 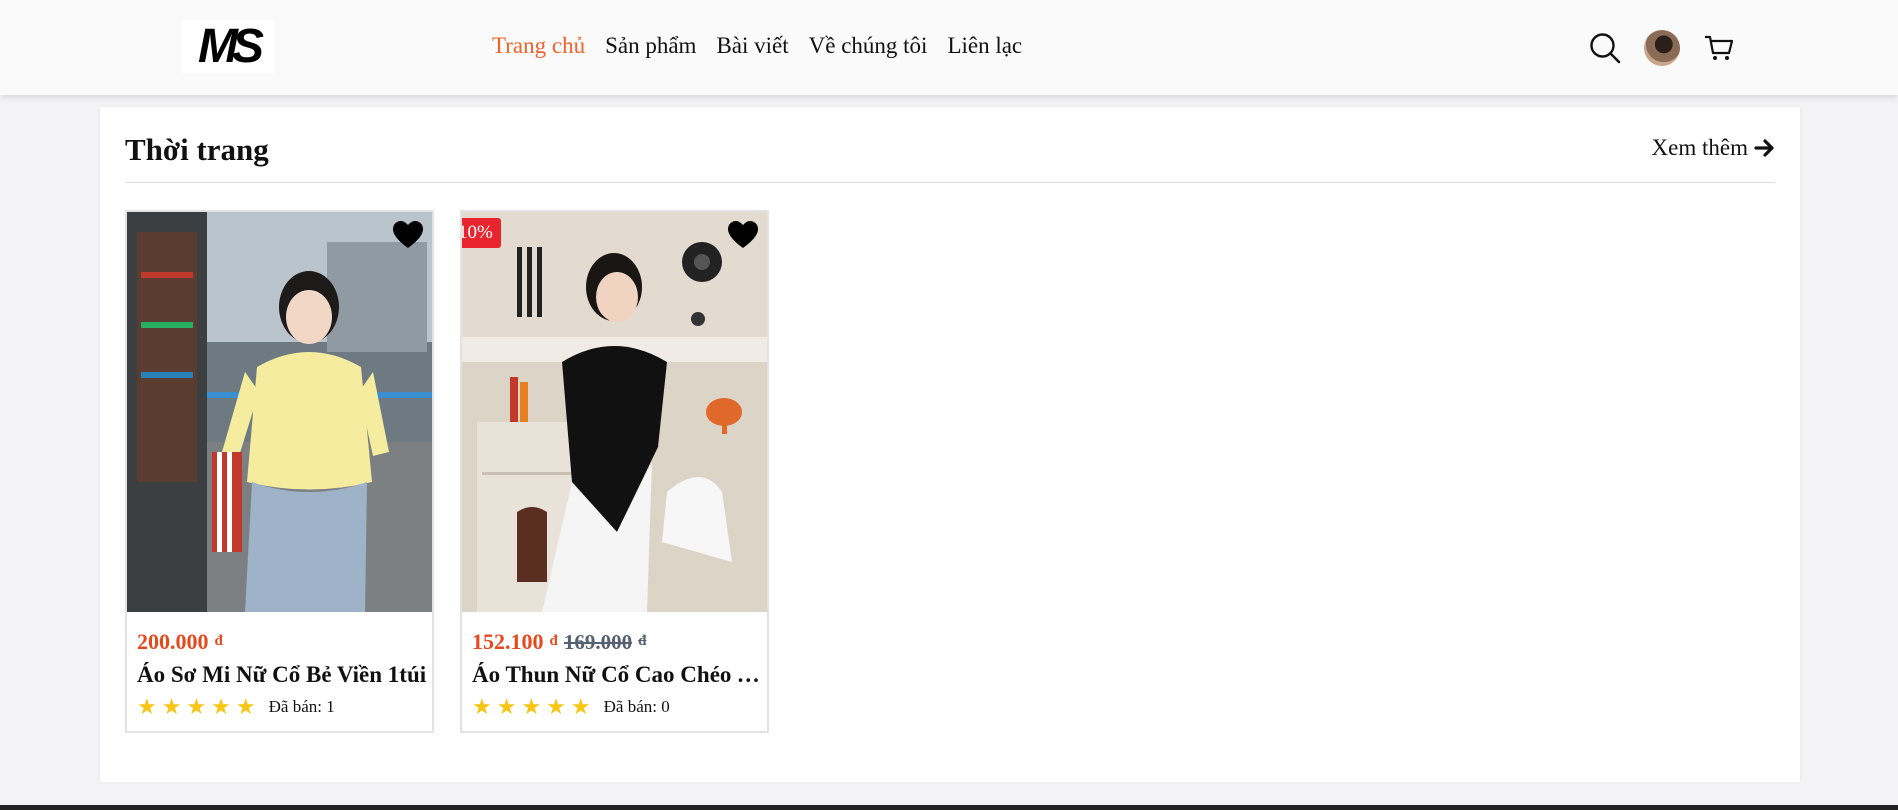 I want to click on product-photo-tshirt, so click(x=614, y=412).